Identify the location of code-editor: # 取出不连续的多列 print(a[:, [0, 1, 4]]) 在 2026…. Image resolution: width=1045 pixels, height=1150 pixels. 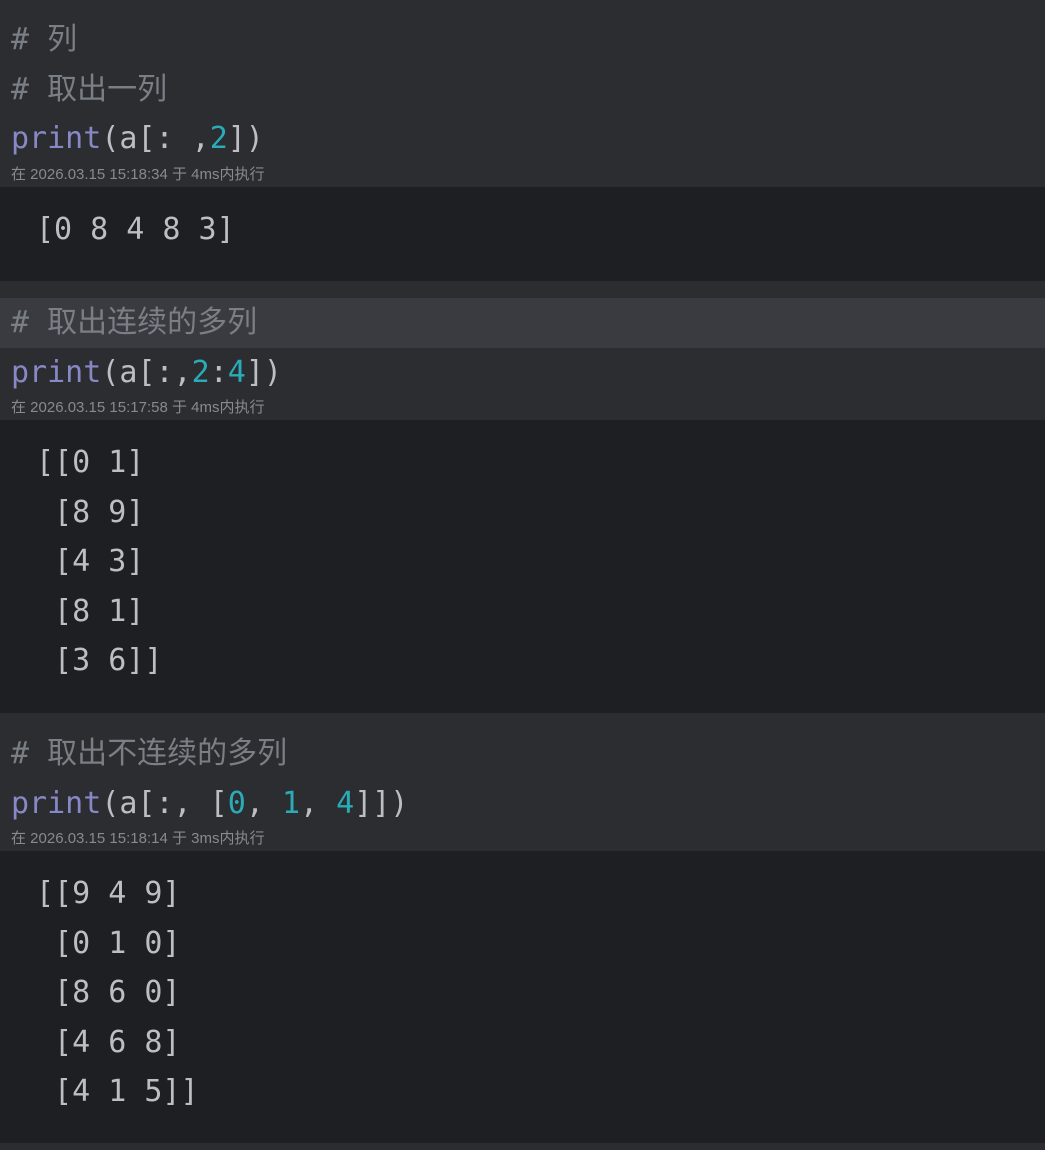
(522, 782).